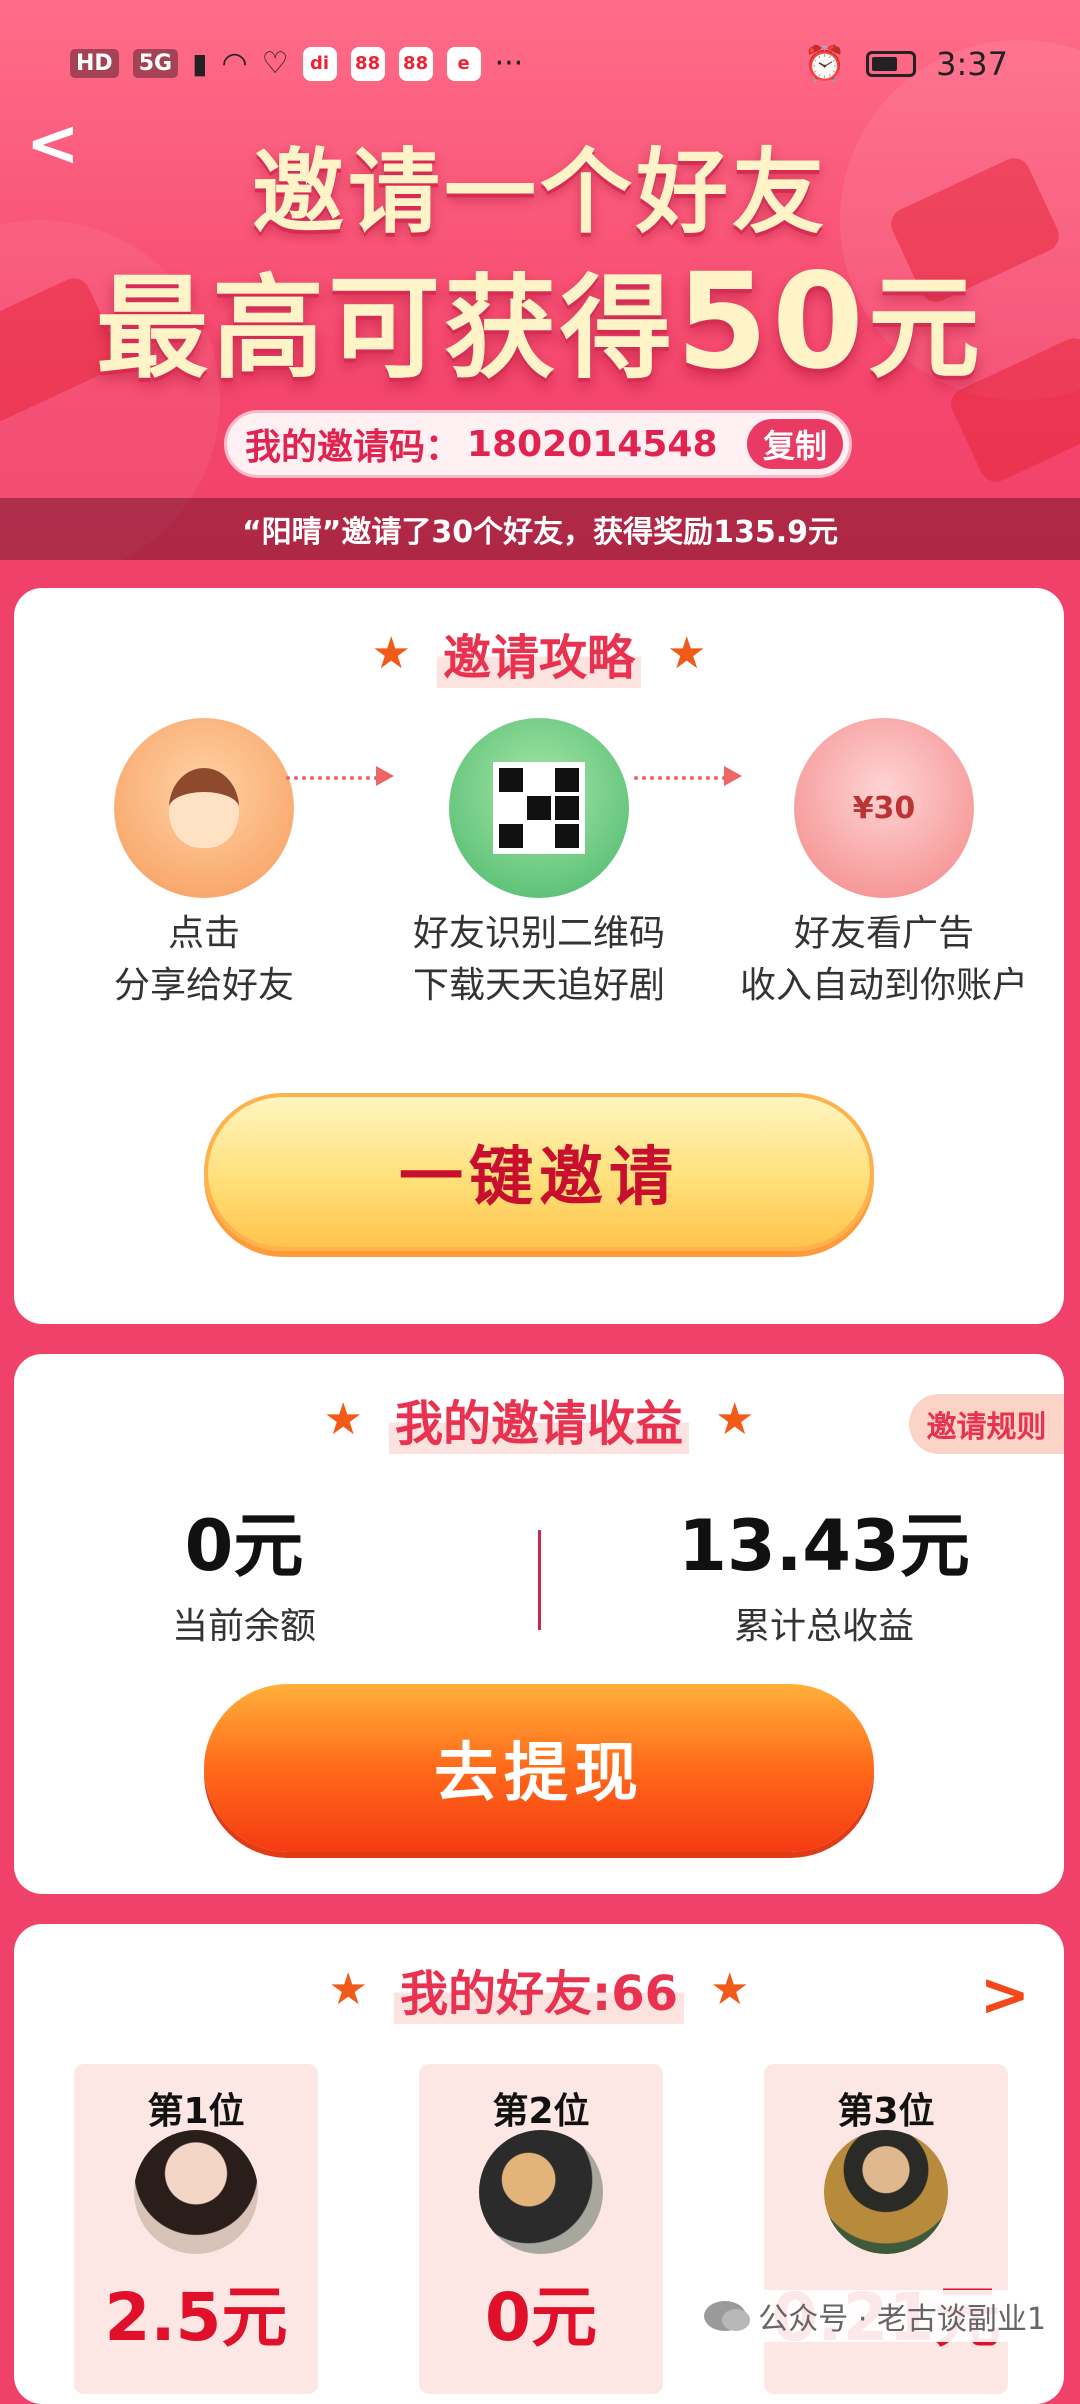 This screenshot has width=1080, height=2404. I want to click on step-line1: 好友看广告, so click(883, 933).